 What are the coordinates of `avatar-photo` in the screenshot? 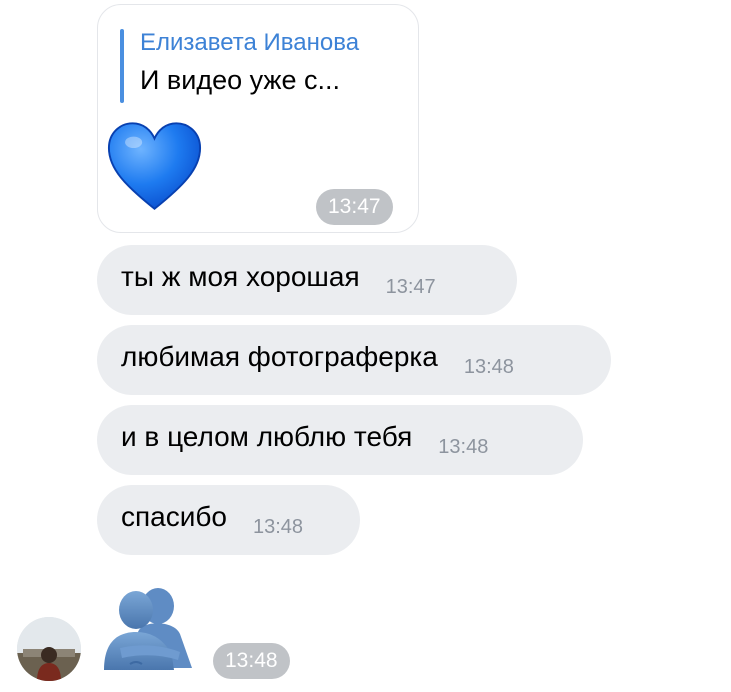 It's located at (49, 649).